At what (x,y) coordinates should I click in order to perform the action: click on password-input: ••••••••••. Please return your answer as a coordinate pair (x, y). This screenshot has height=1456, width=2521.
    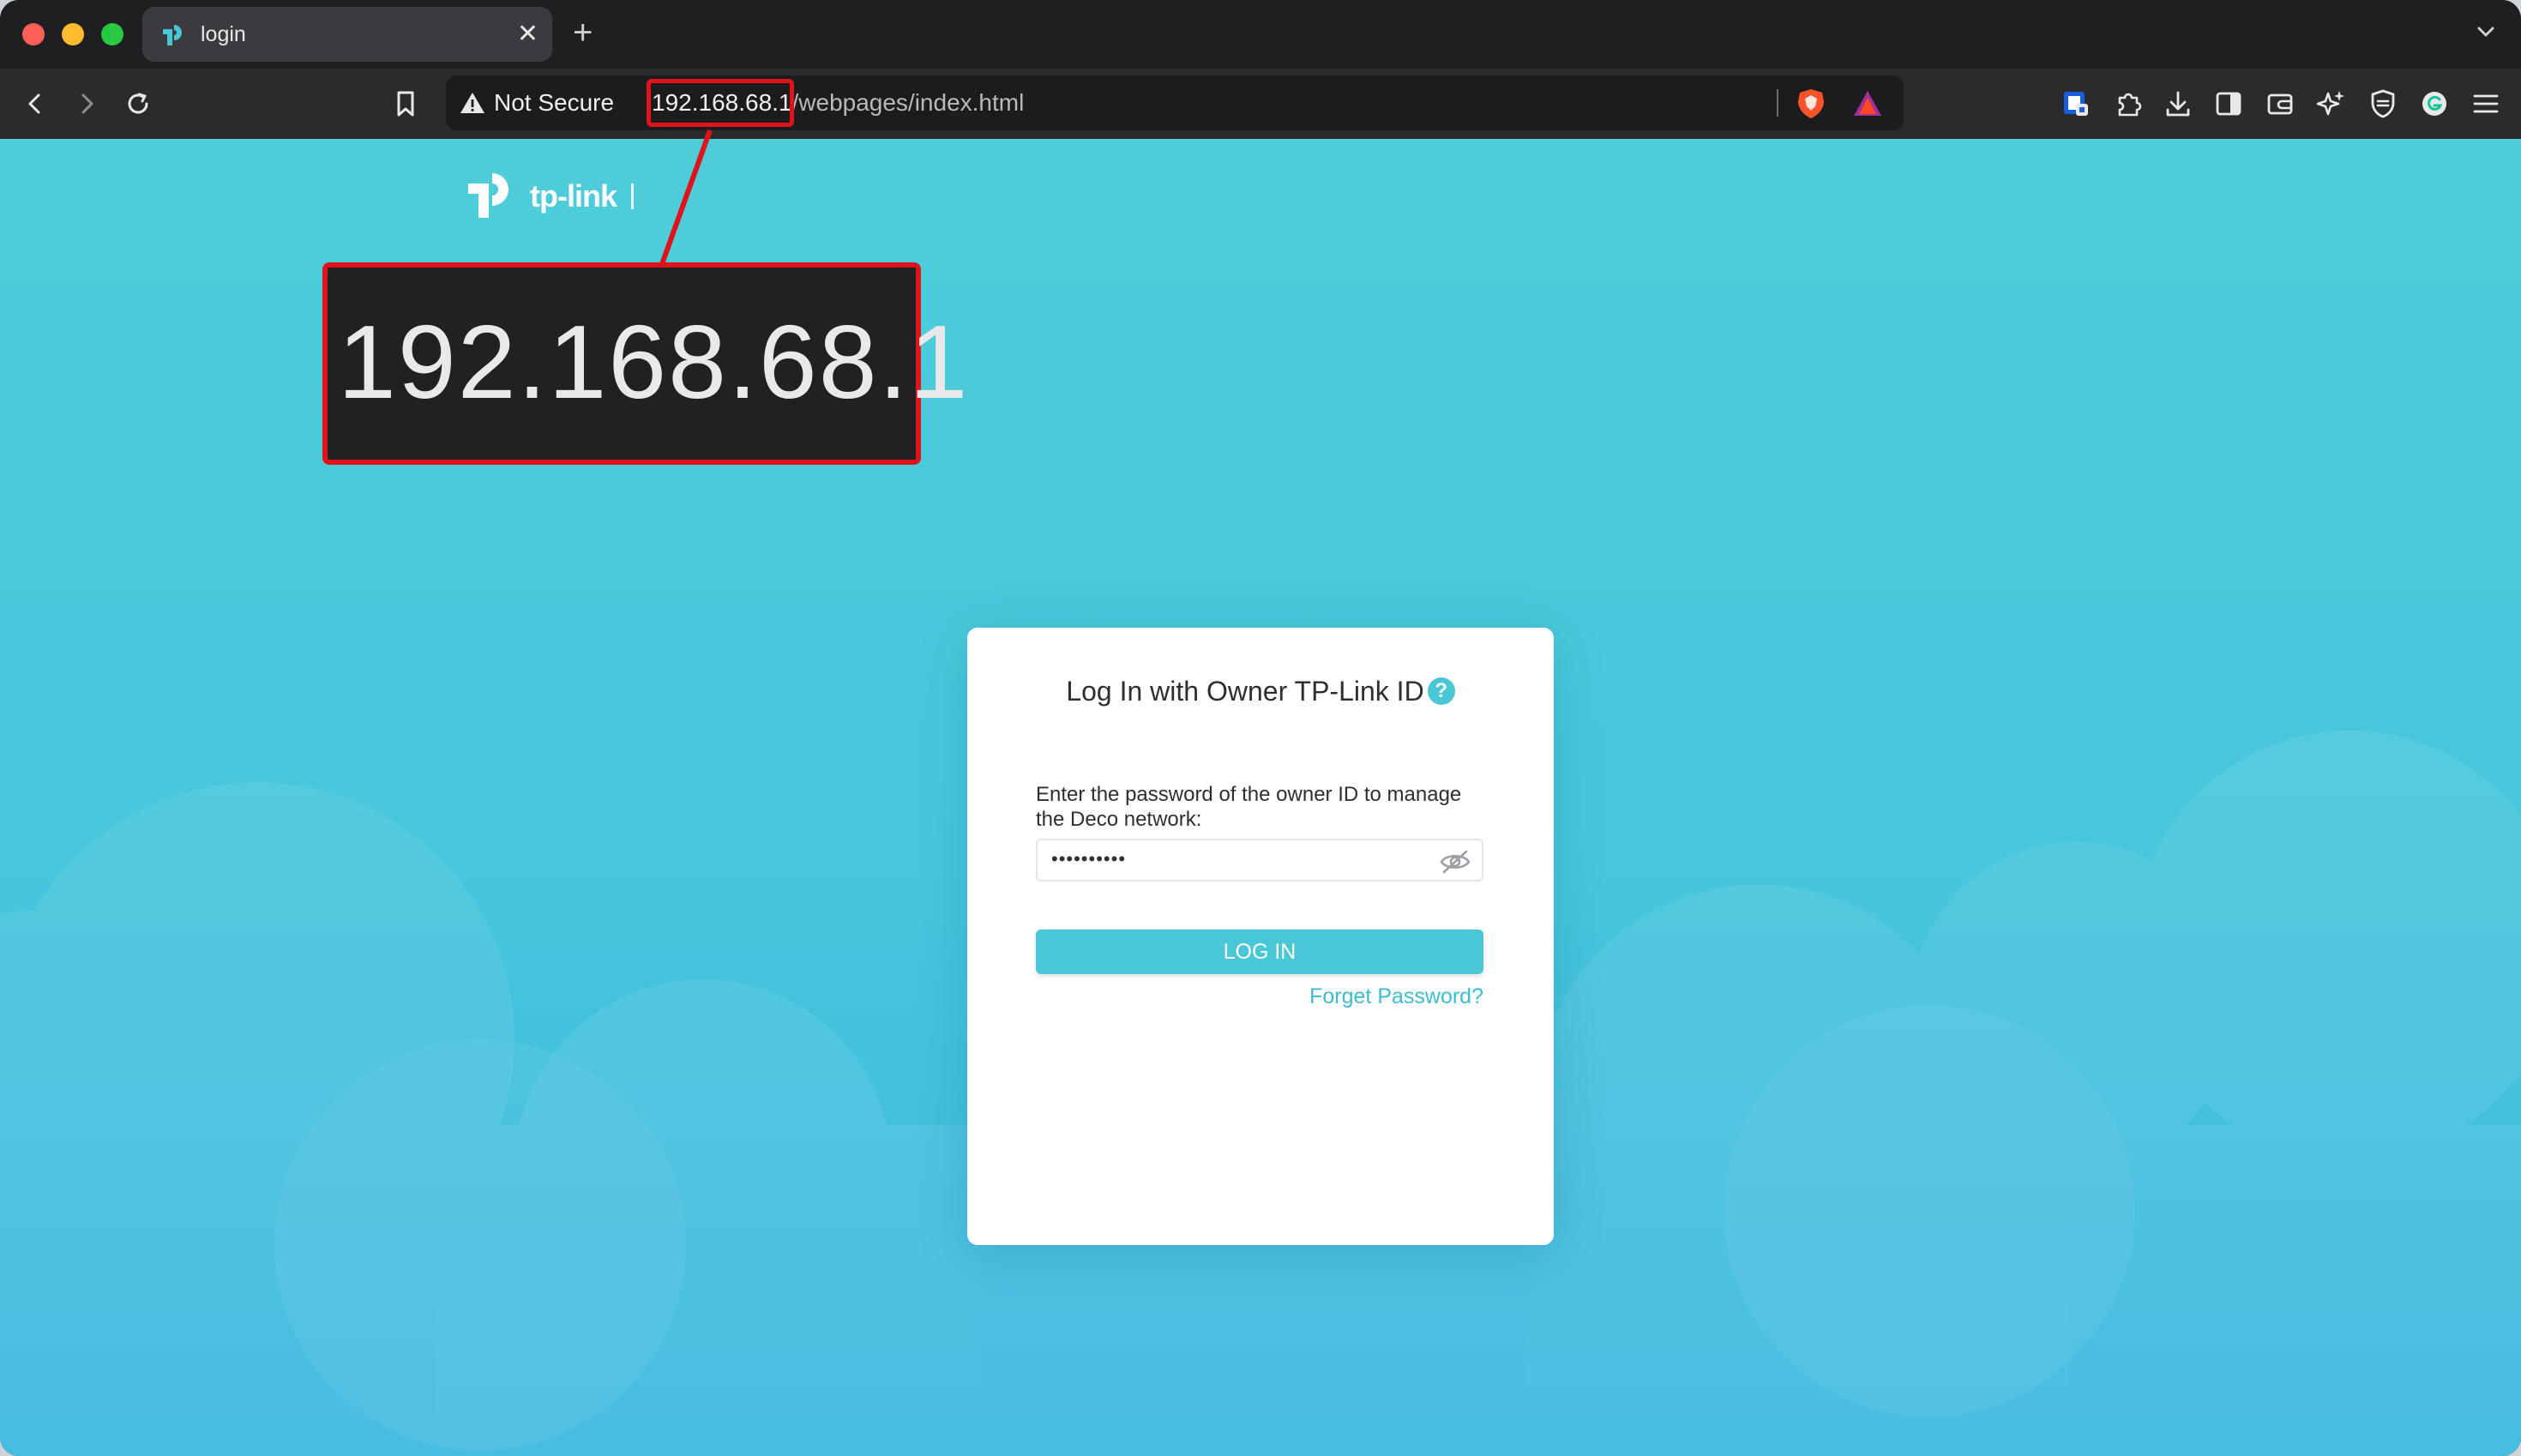
    Looking at the image, I should click on (1259, 860).